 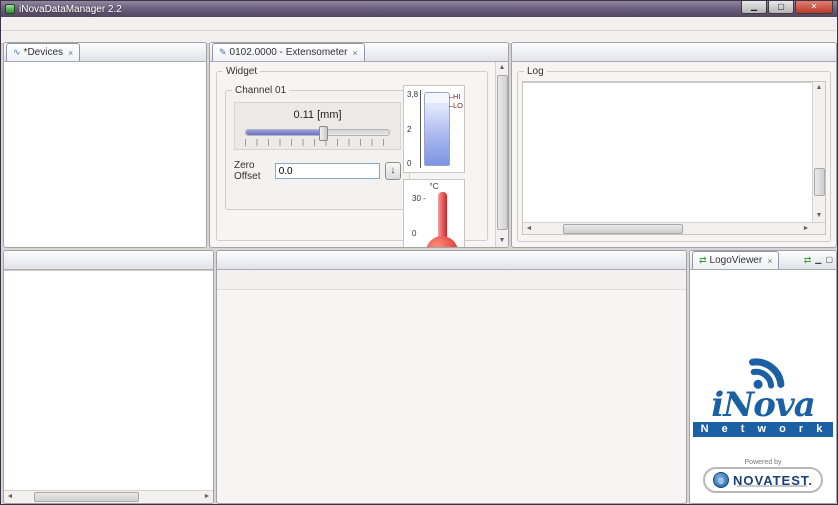 I want to click on tab-logoviewer: ⇄ LogoViewer ×, so click(x=736, y=260).